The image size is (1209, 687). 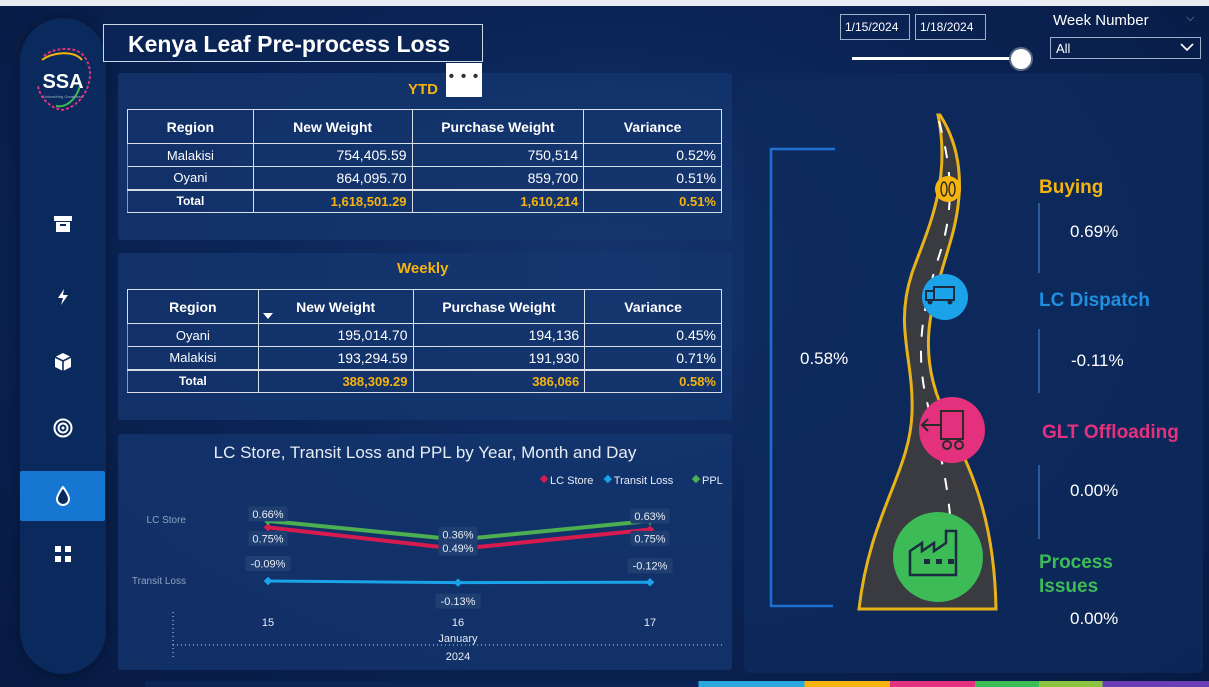 I want to click on page-title: Kenya Leaf Pre-process Loss, so click(x=293, y=43).